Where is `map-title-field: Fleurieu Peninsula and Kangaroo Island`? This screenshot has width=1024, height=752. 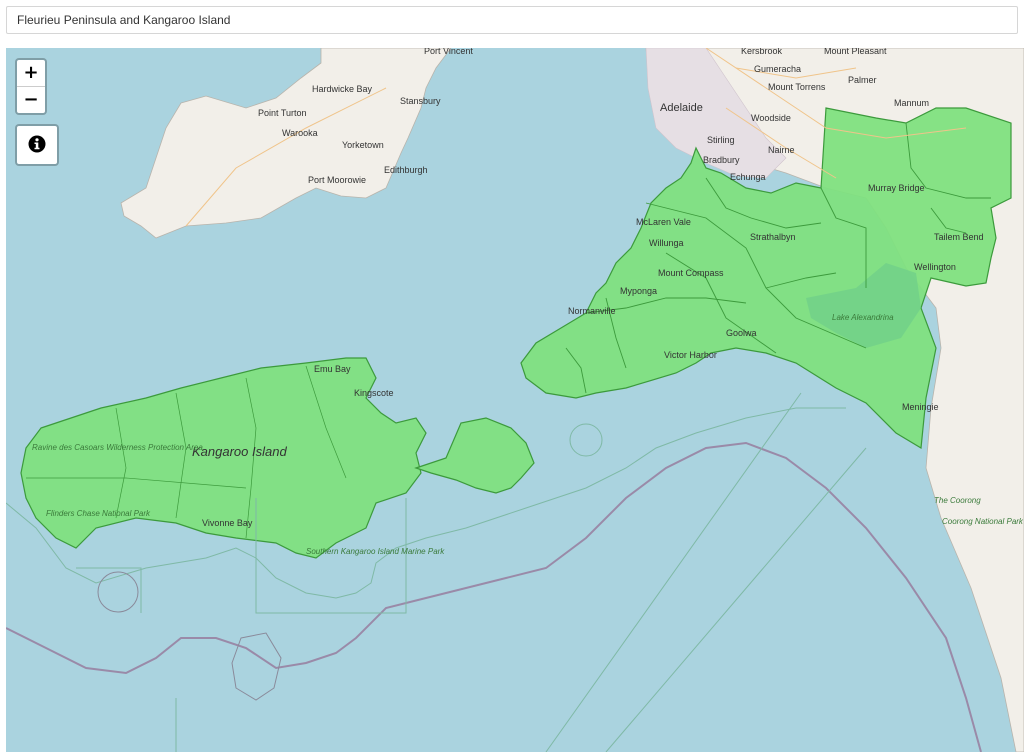
map-title-field: Fleurieu Peninsula and Kangaroo Island is located at coordinates (512, 20).